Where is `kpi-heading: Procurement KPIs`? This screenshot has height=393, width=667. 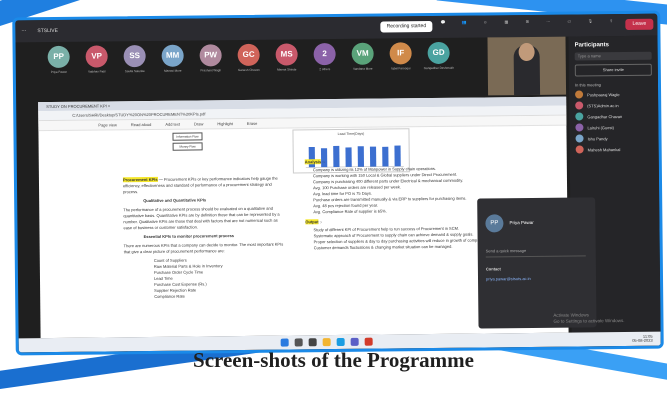
kpi-heading: Procurement KPIs is located at coordinates (140, 179).